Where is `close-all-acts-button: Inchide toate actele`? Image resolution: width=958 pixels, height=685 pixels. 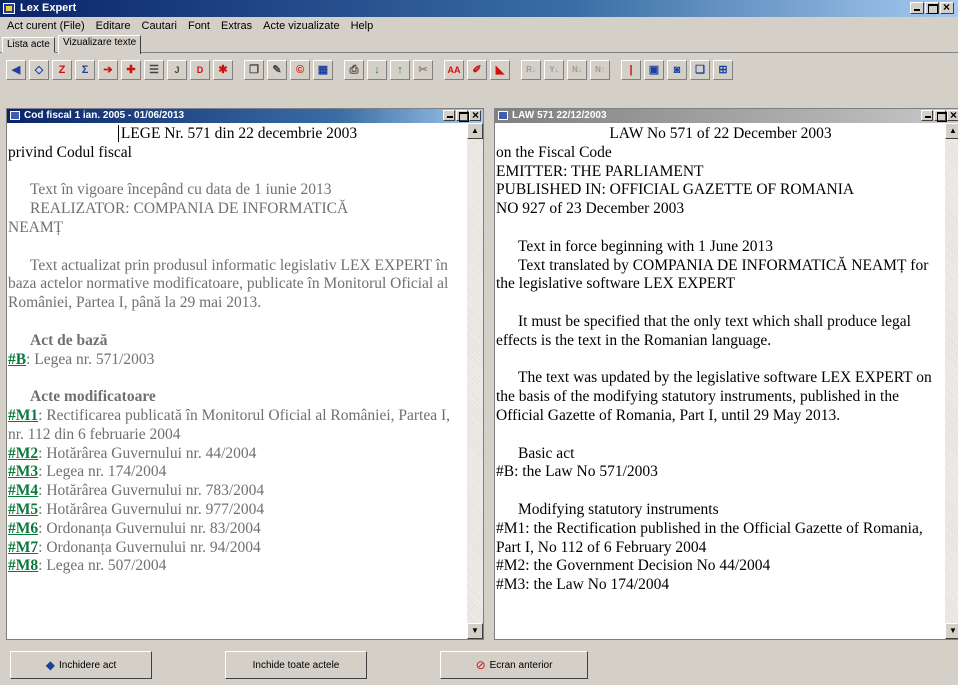 close-all-acts-button: Inchide toate actele is located at coordinates (296, 665).